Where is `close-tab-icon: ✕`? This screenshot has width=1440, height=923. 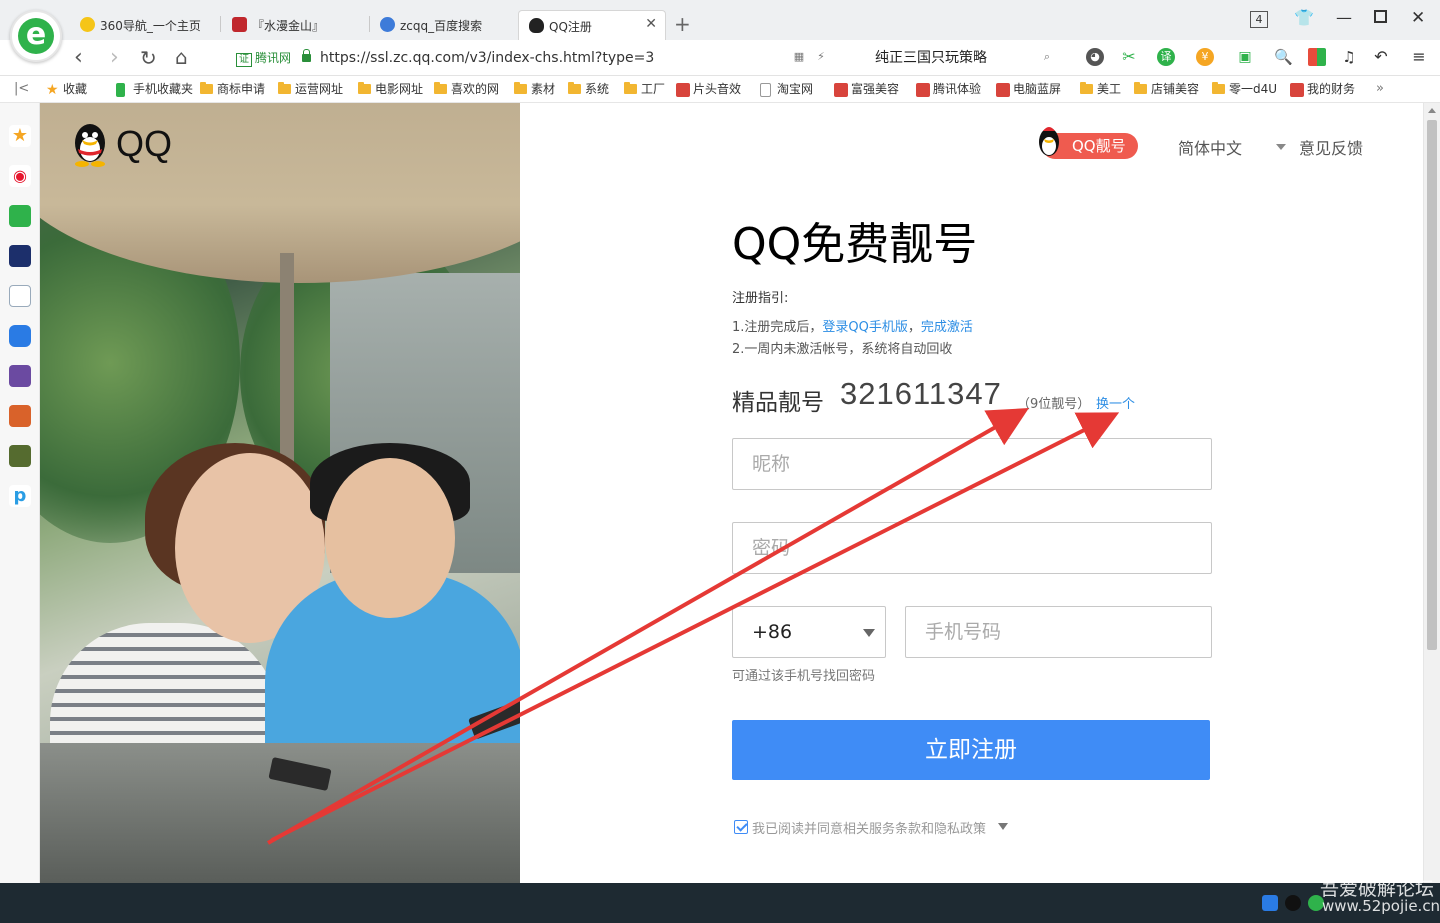 close-tab-icon: ✕ is located at coordinates (651, 24).